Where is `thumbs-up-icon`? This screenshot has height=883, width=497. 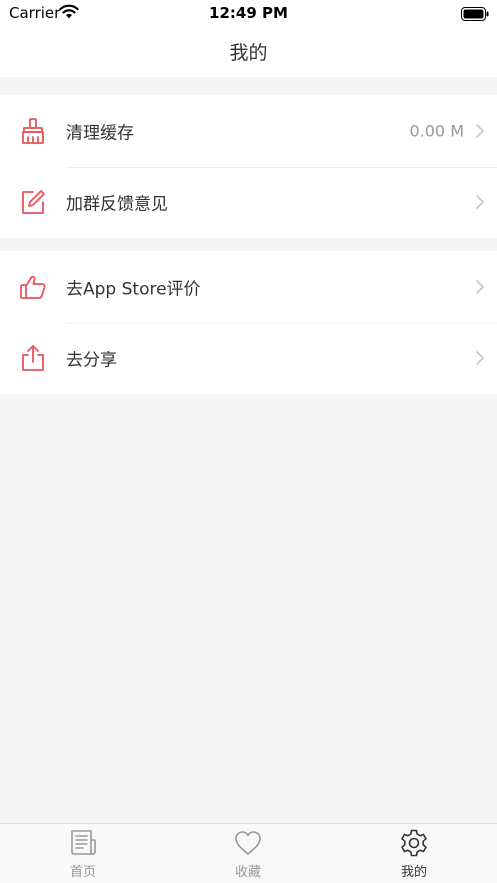 thumbs-up-icon is located at coordinates (33, 287).